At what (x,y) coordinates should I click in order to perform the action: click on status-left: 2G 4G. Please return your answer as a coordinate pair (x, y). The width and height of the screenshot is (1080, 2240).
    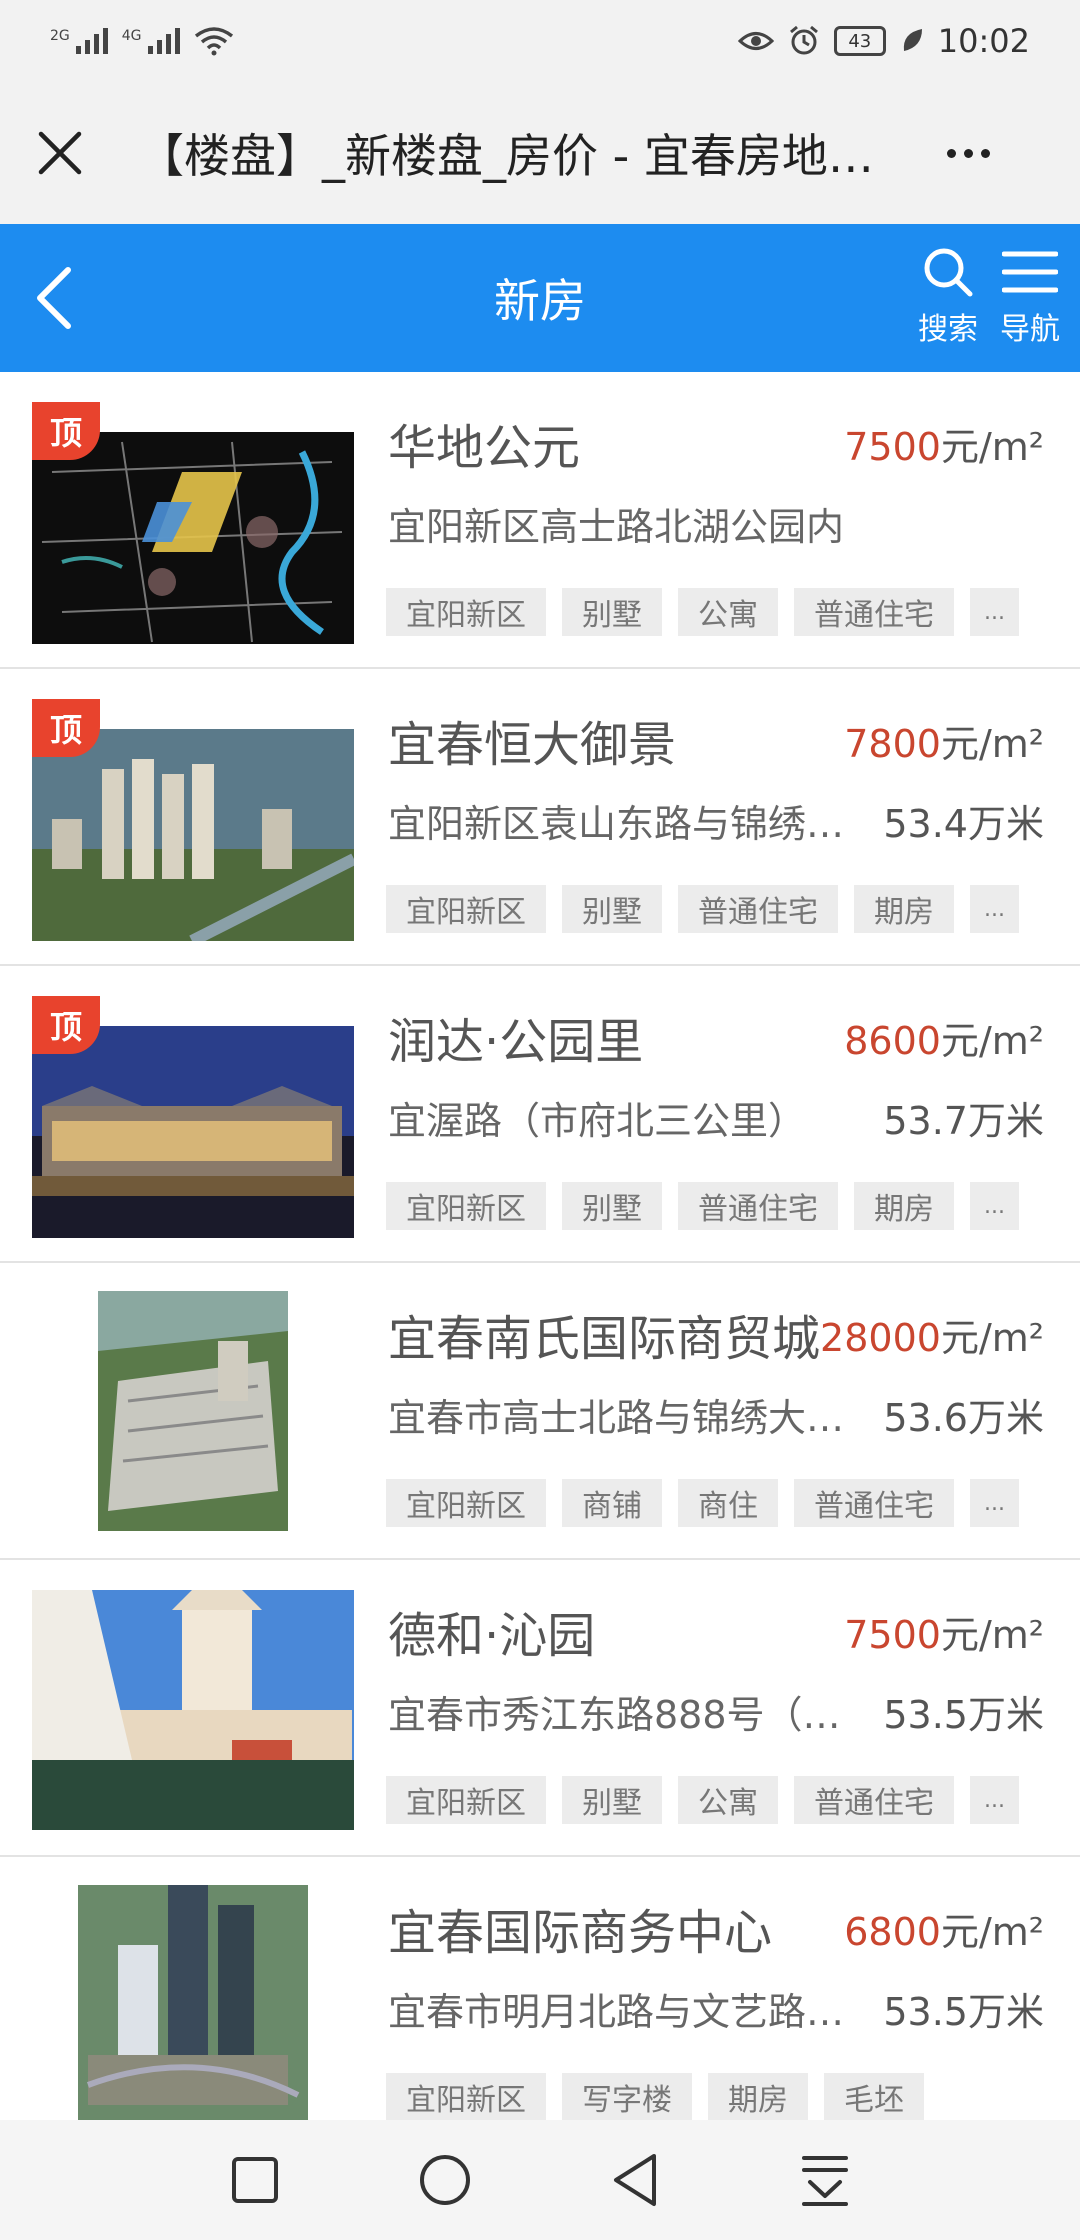
    Looking at the image, I should click on (142, 41).